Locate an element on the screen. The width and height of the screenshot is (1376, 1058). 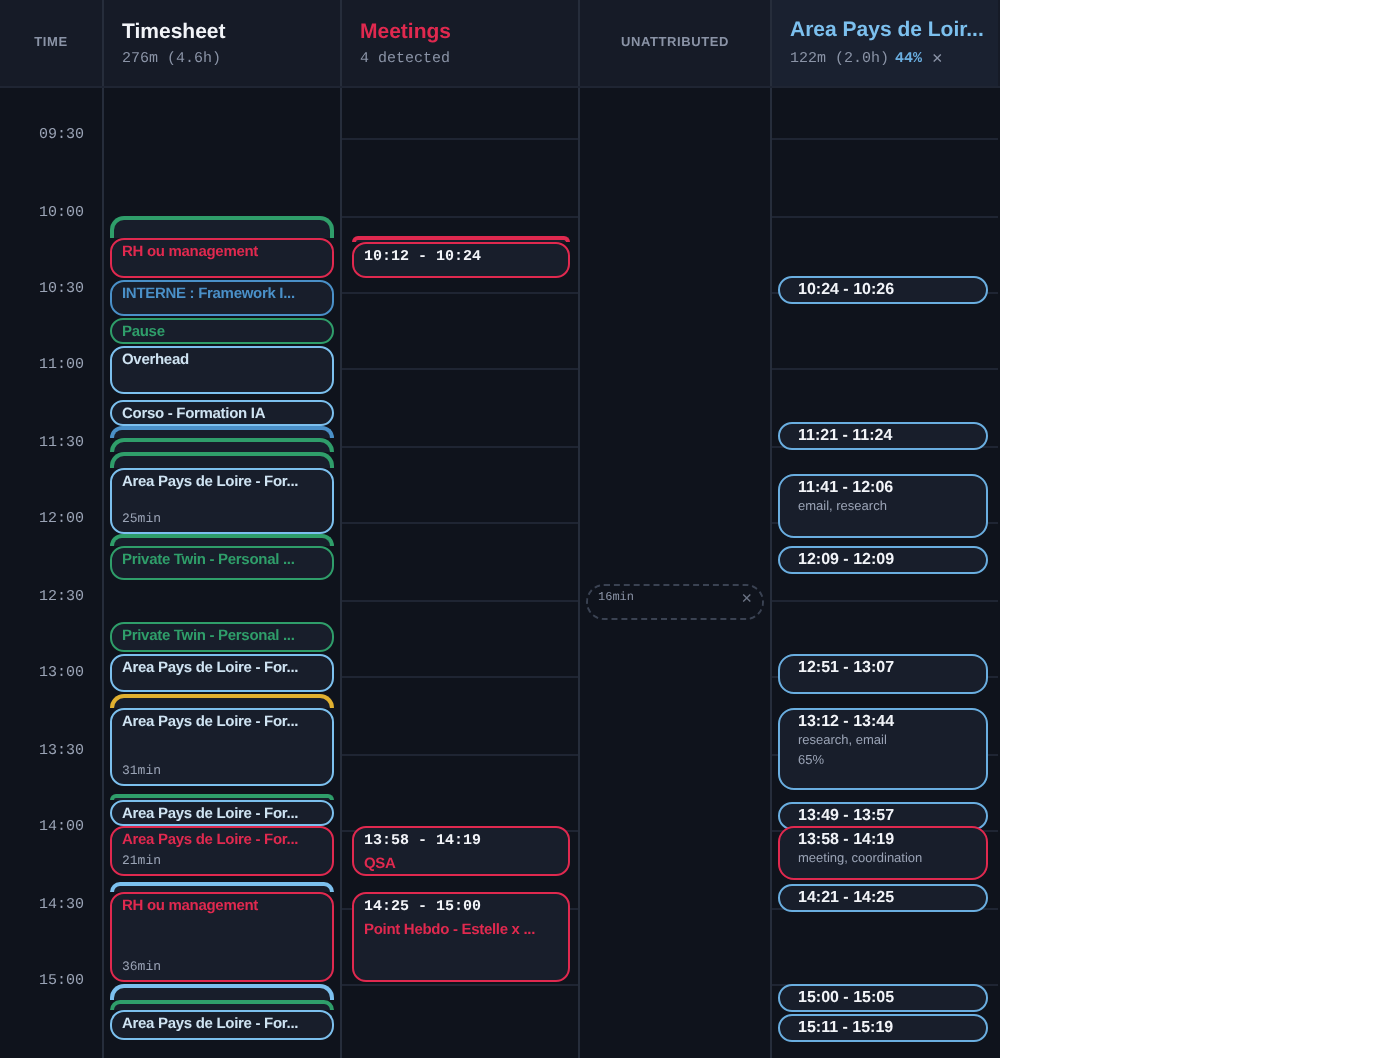
activity-card: 11:21 - 11:24 is located at coordinates (883, 436).